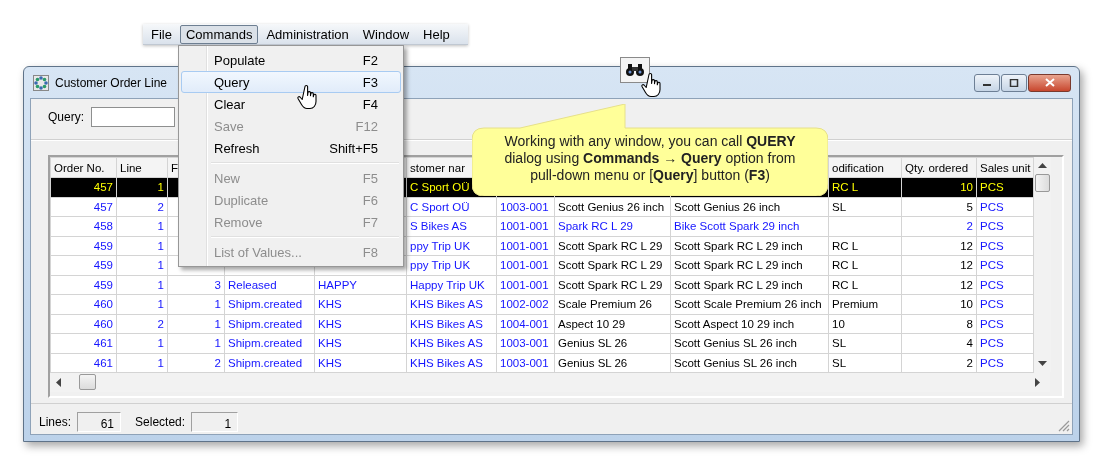  I want to click on table-cell: 3, so click(196, 285).